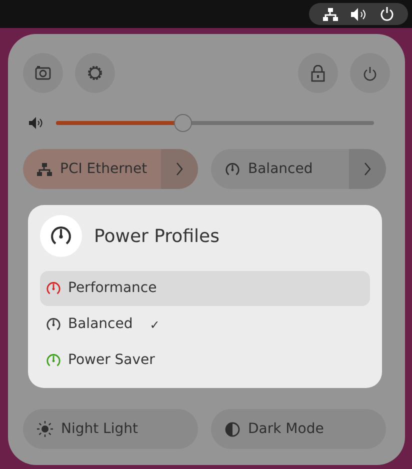 This screenshot has height=469, width=412. I want to click on settings-icon, so click(95, 73).